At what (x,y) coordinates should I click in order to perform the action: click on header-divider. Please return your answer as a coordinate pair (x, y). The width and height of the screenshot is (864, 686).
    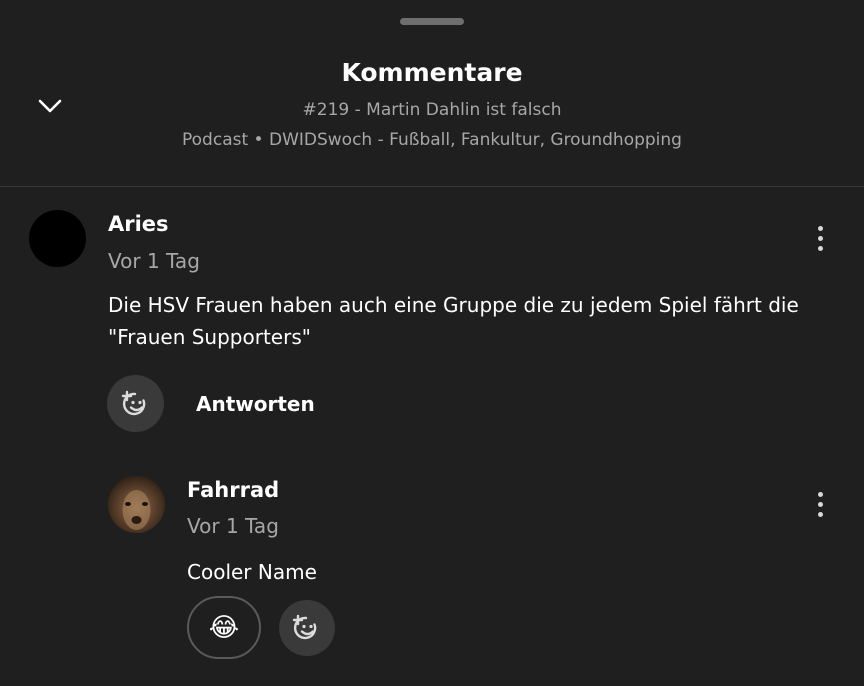
    Looking at the image, I should click on (432, 186).